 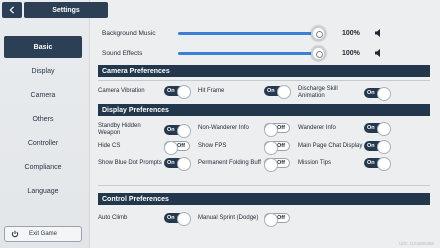 What do you see at coordinates (252, 33) in the screenshot?
I see `background-music-slider` at bounding box center [252, 33].